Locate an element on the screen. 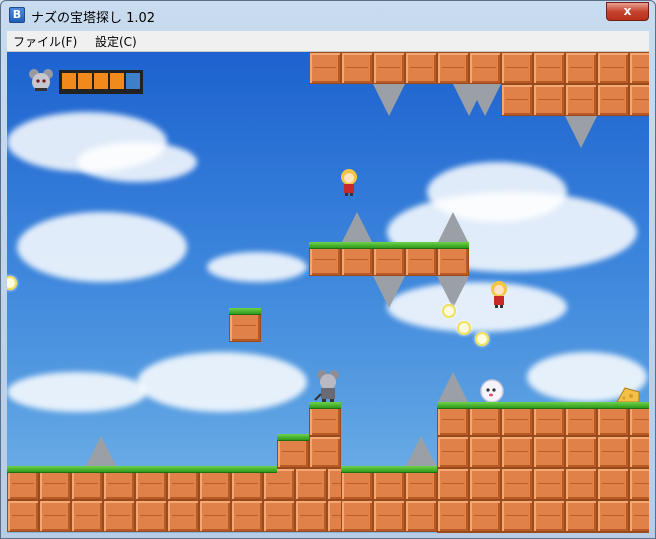 Image resolution: width=656 pixels, height=539 pixels. menu-settings: 設定(C) is located at coordinates (116, 41).